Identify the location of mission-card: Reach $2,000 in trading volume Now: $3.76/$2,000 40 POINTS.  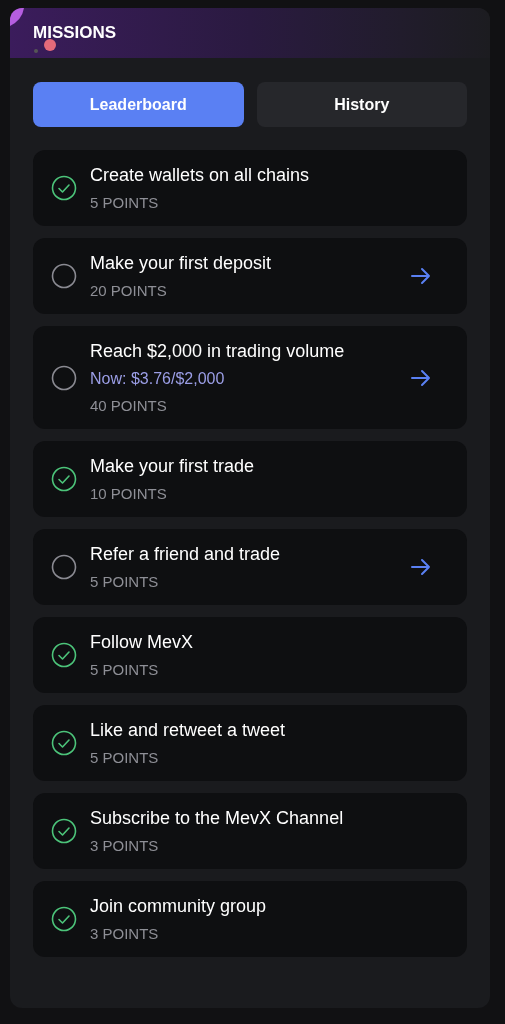
(250, 377).